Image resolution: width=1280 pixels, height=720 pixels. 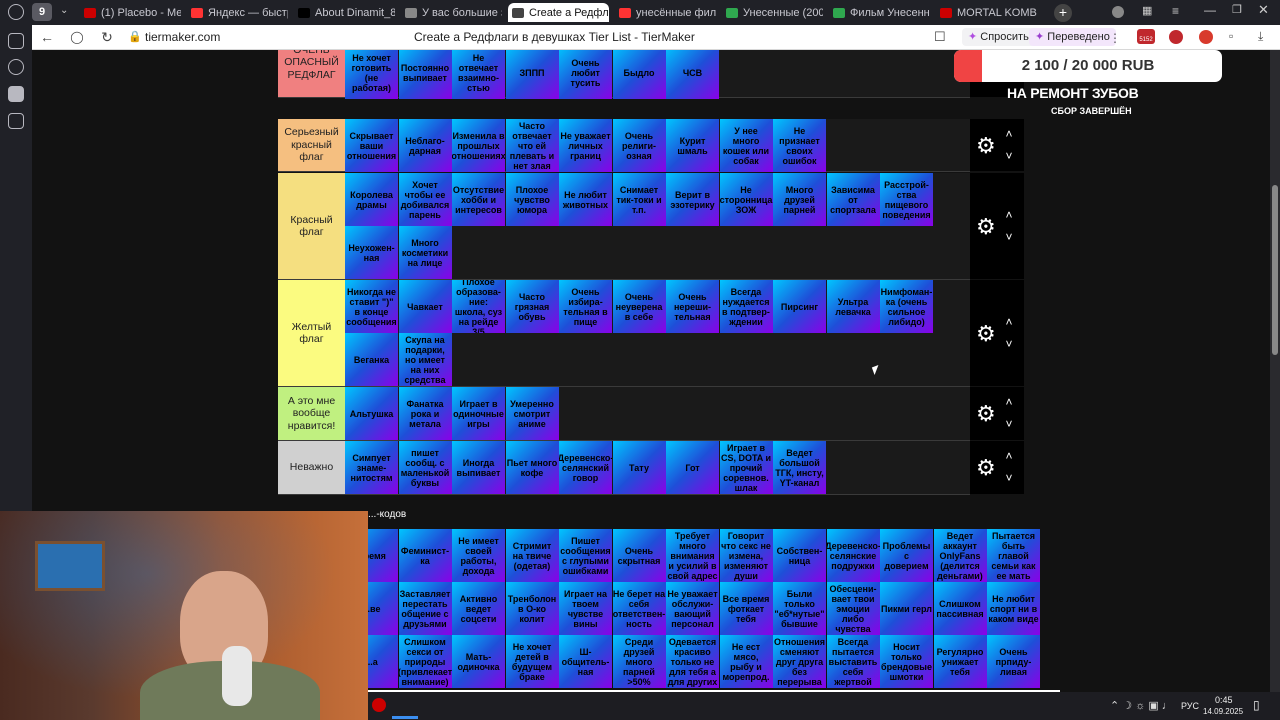 What do you see at coordinates (532, 306) in the screenshot?
I see `tier-card: Часто грязная обувь` at bounding box center [532, 306].